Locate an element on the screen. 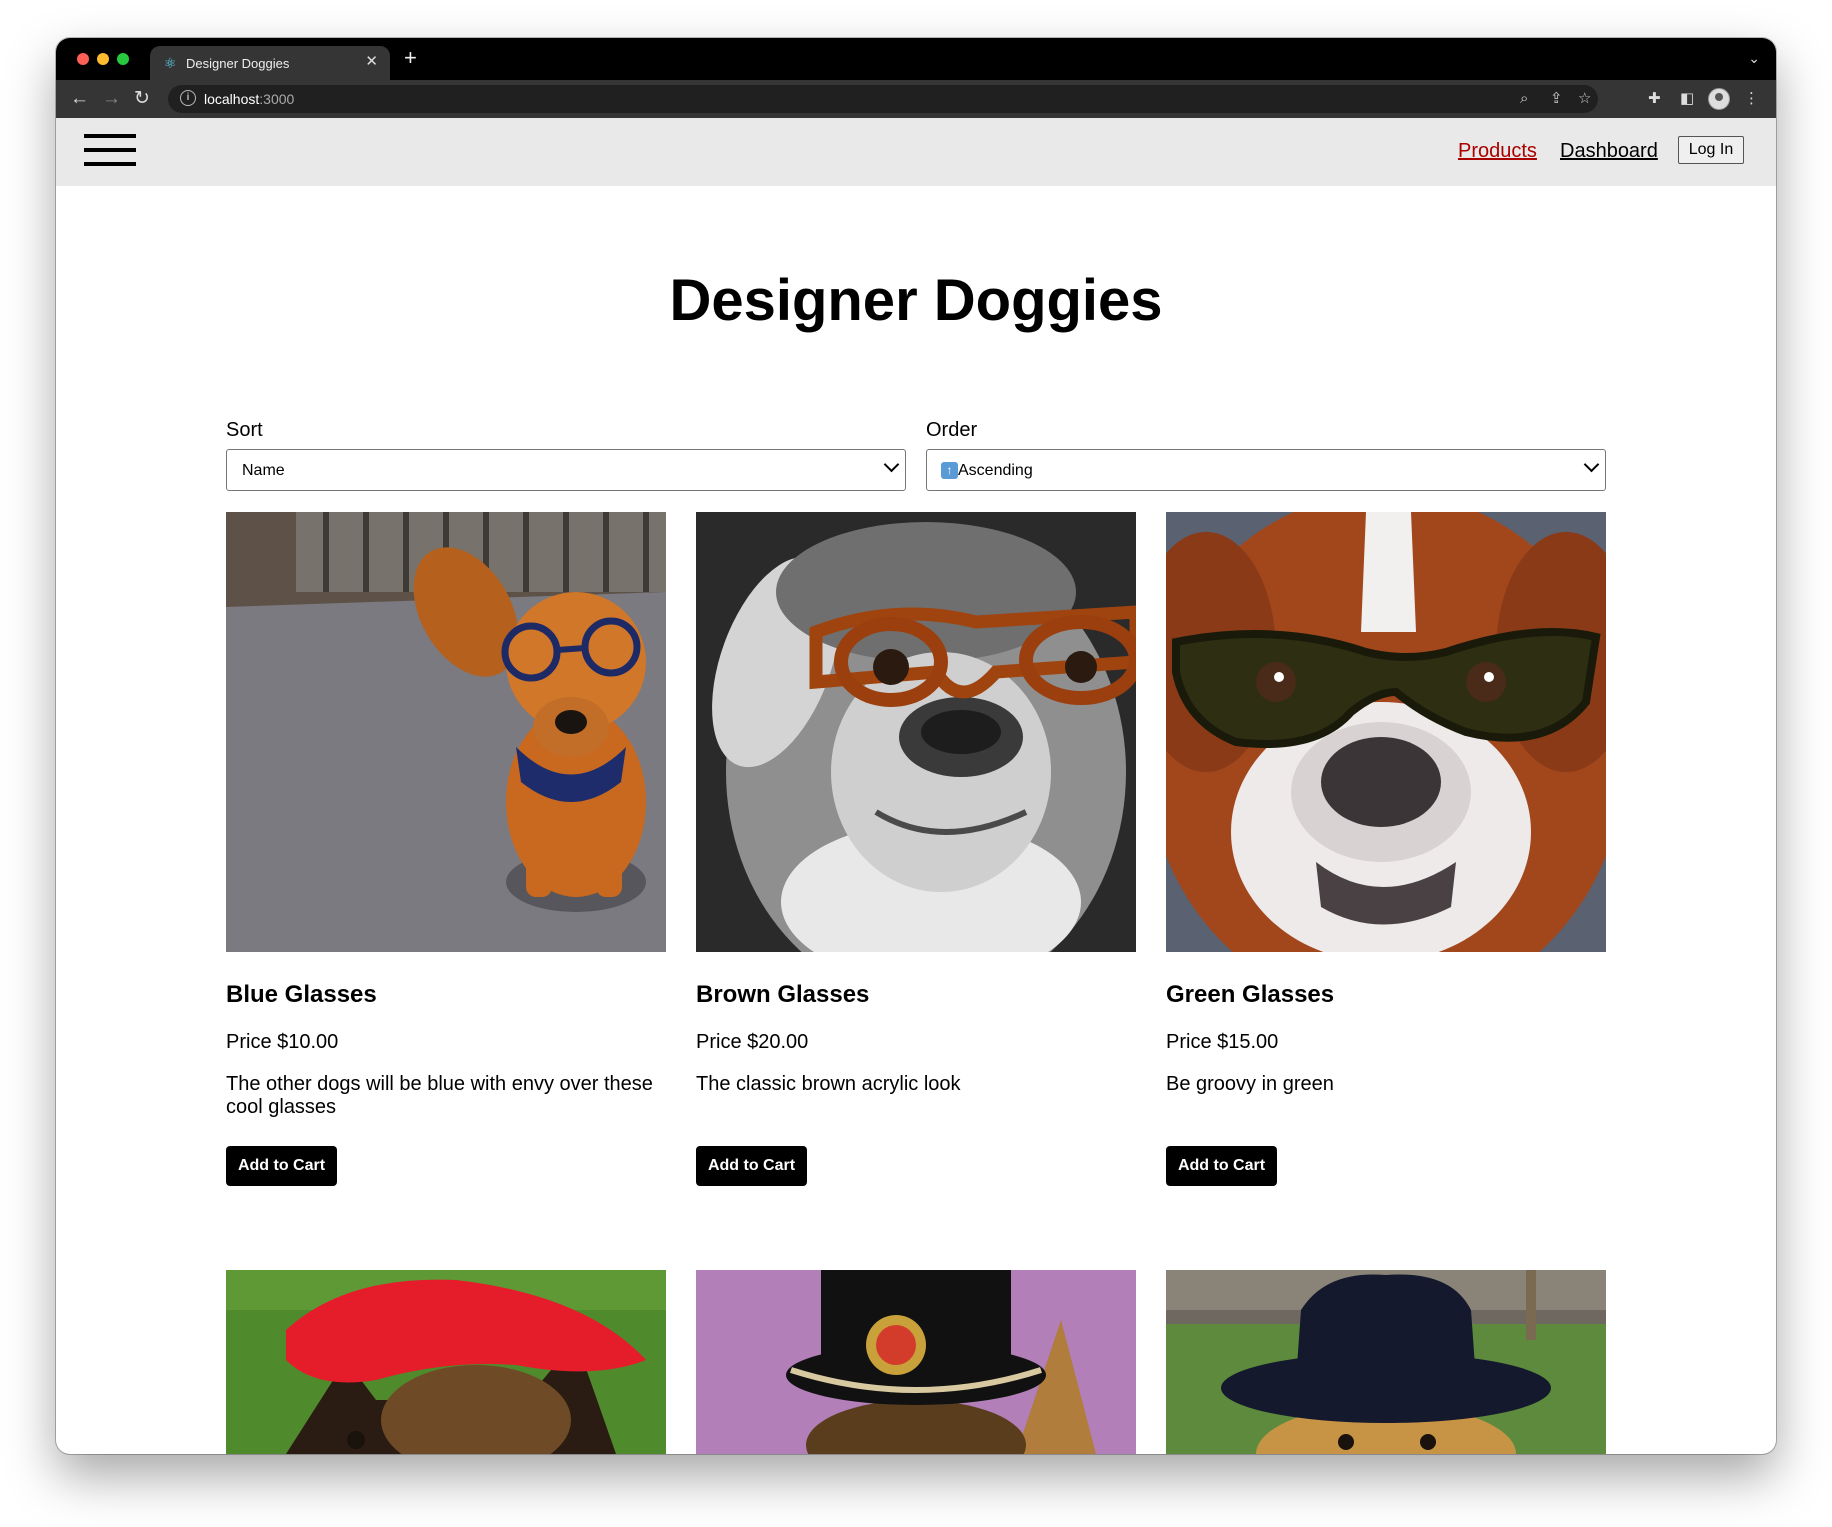 The width and height of the screenshot is (1832, 1527). url-host: localhost is located at coordinates (232, 99).